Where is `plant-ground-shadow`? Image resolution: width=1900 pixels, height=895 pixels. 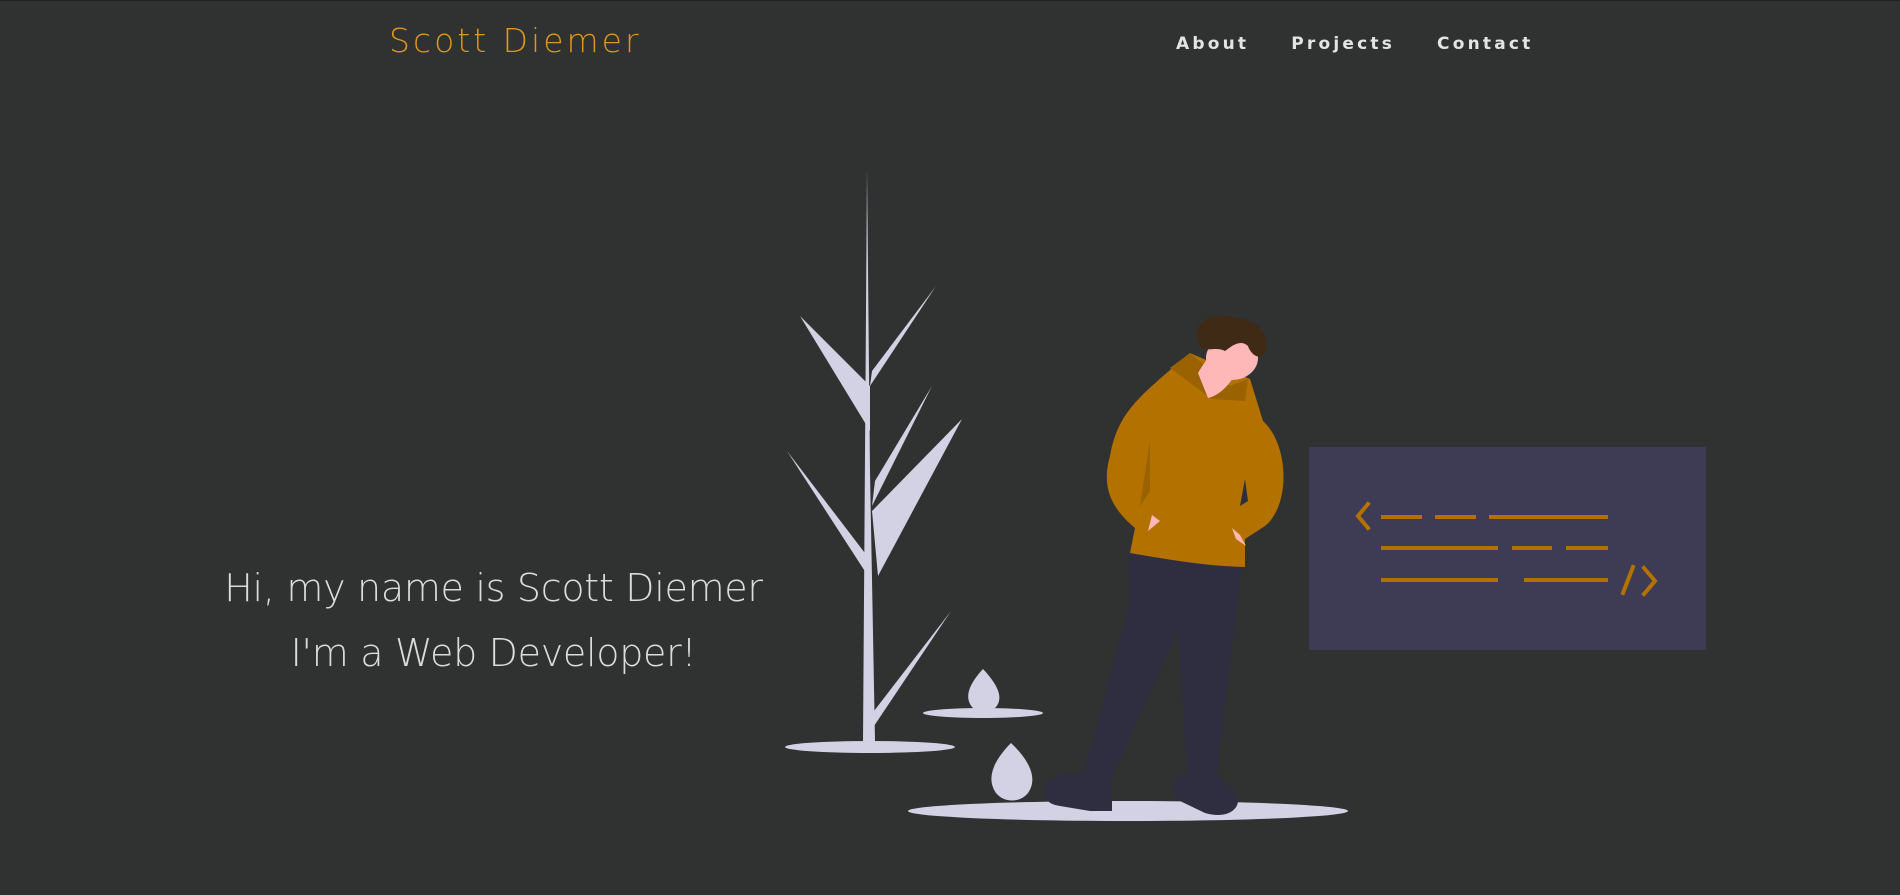 plant-ground-shadow is located at coordinates (870, 747).